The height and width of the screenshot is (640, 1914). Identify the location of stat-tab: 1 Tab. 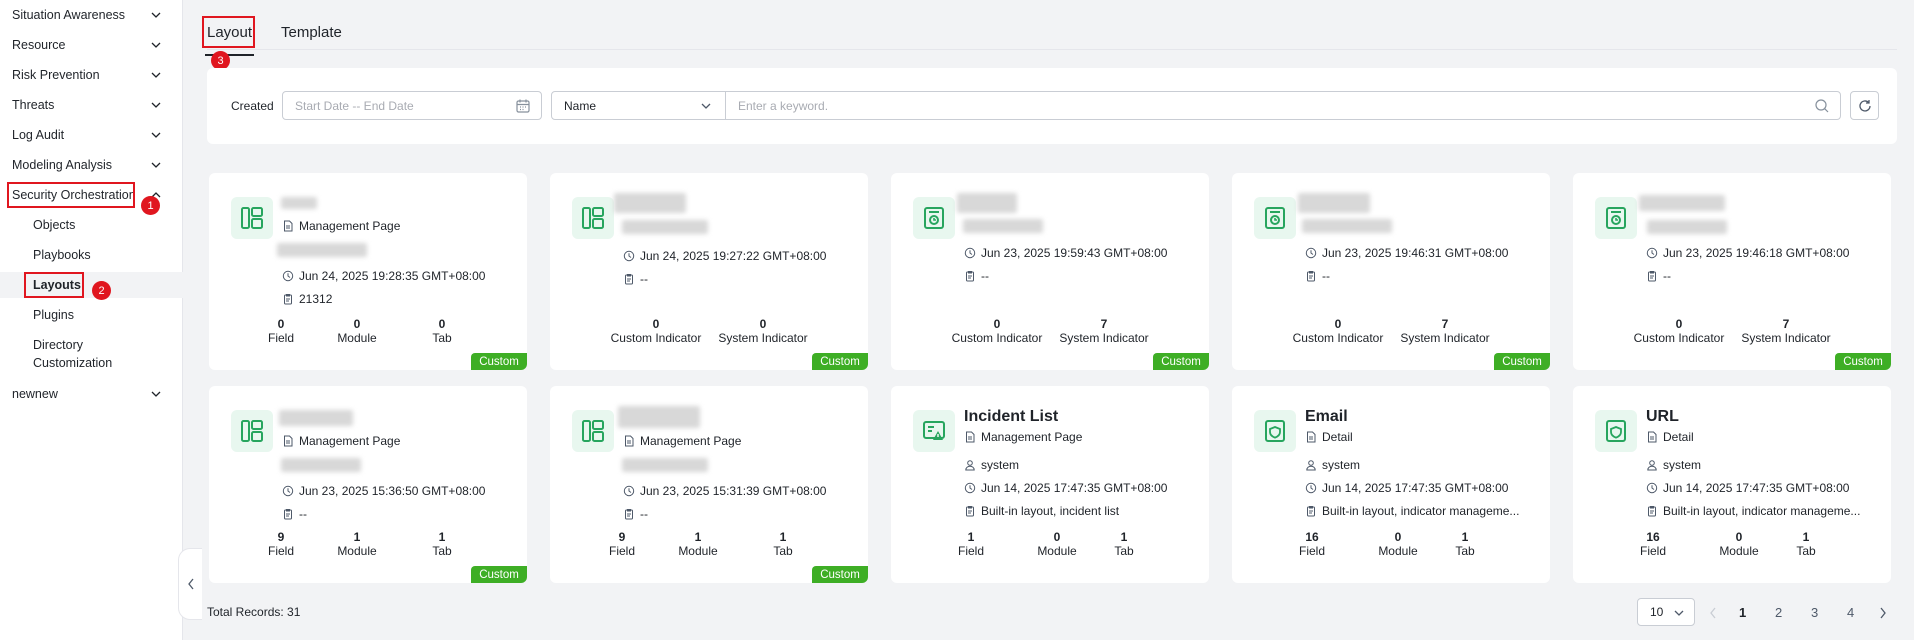
(783, 544).